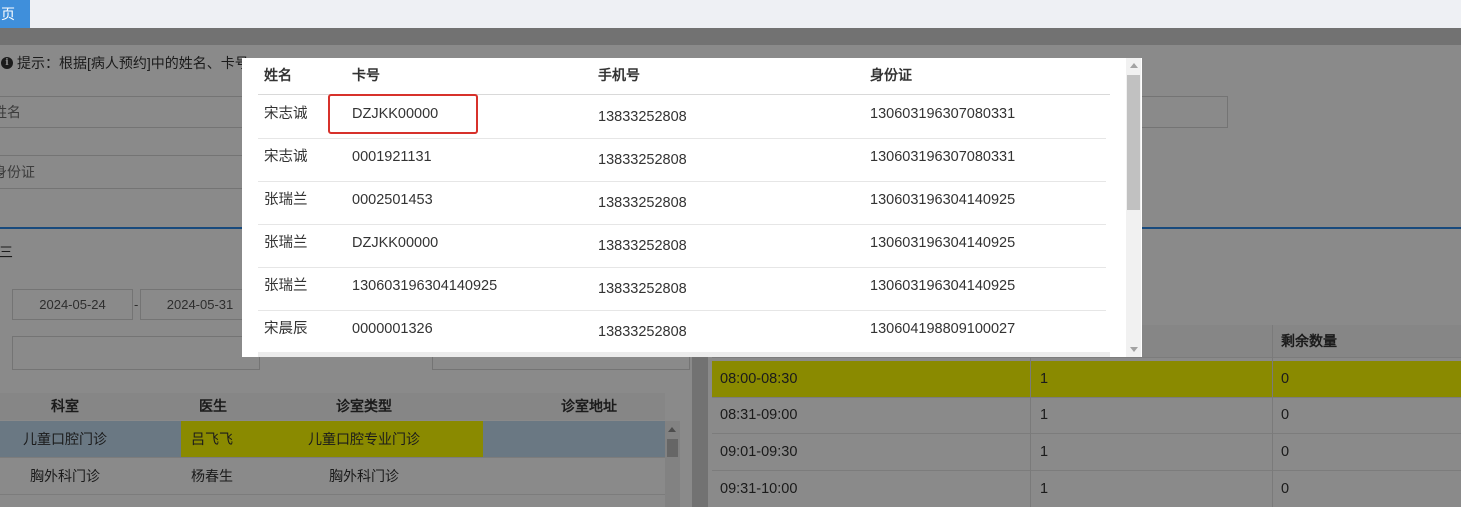 The image size is (1461, 507). Describe the element at coordinates (1134, 349) in the screenshot. I see `scroll-down-arrow-icon` at that location.